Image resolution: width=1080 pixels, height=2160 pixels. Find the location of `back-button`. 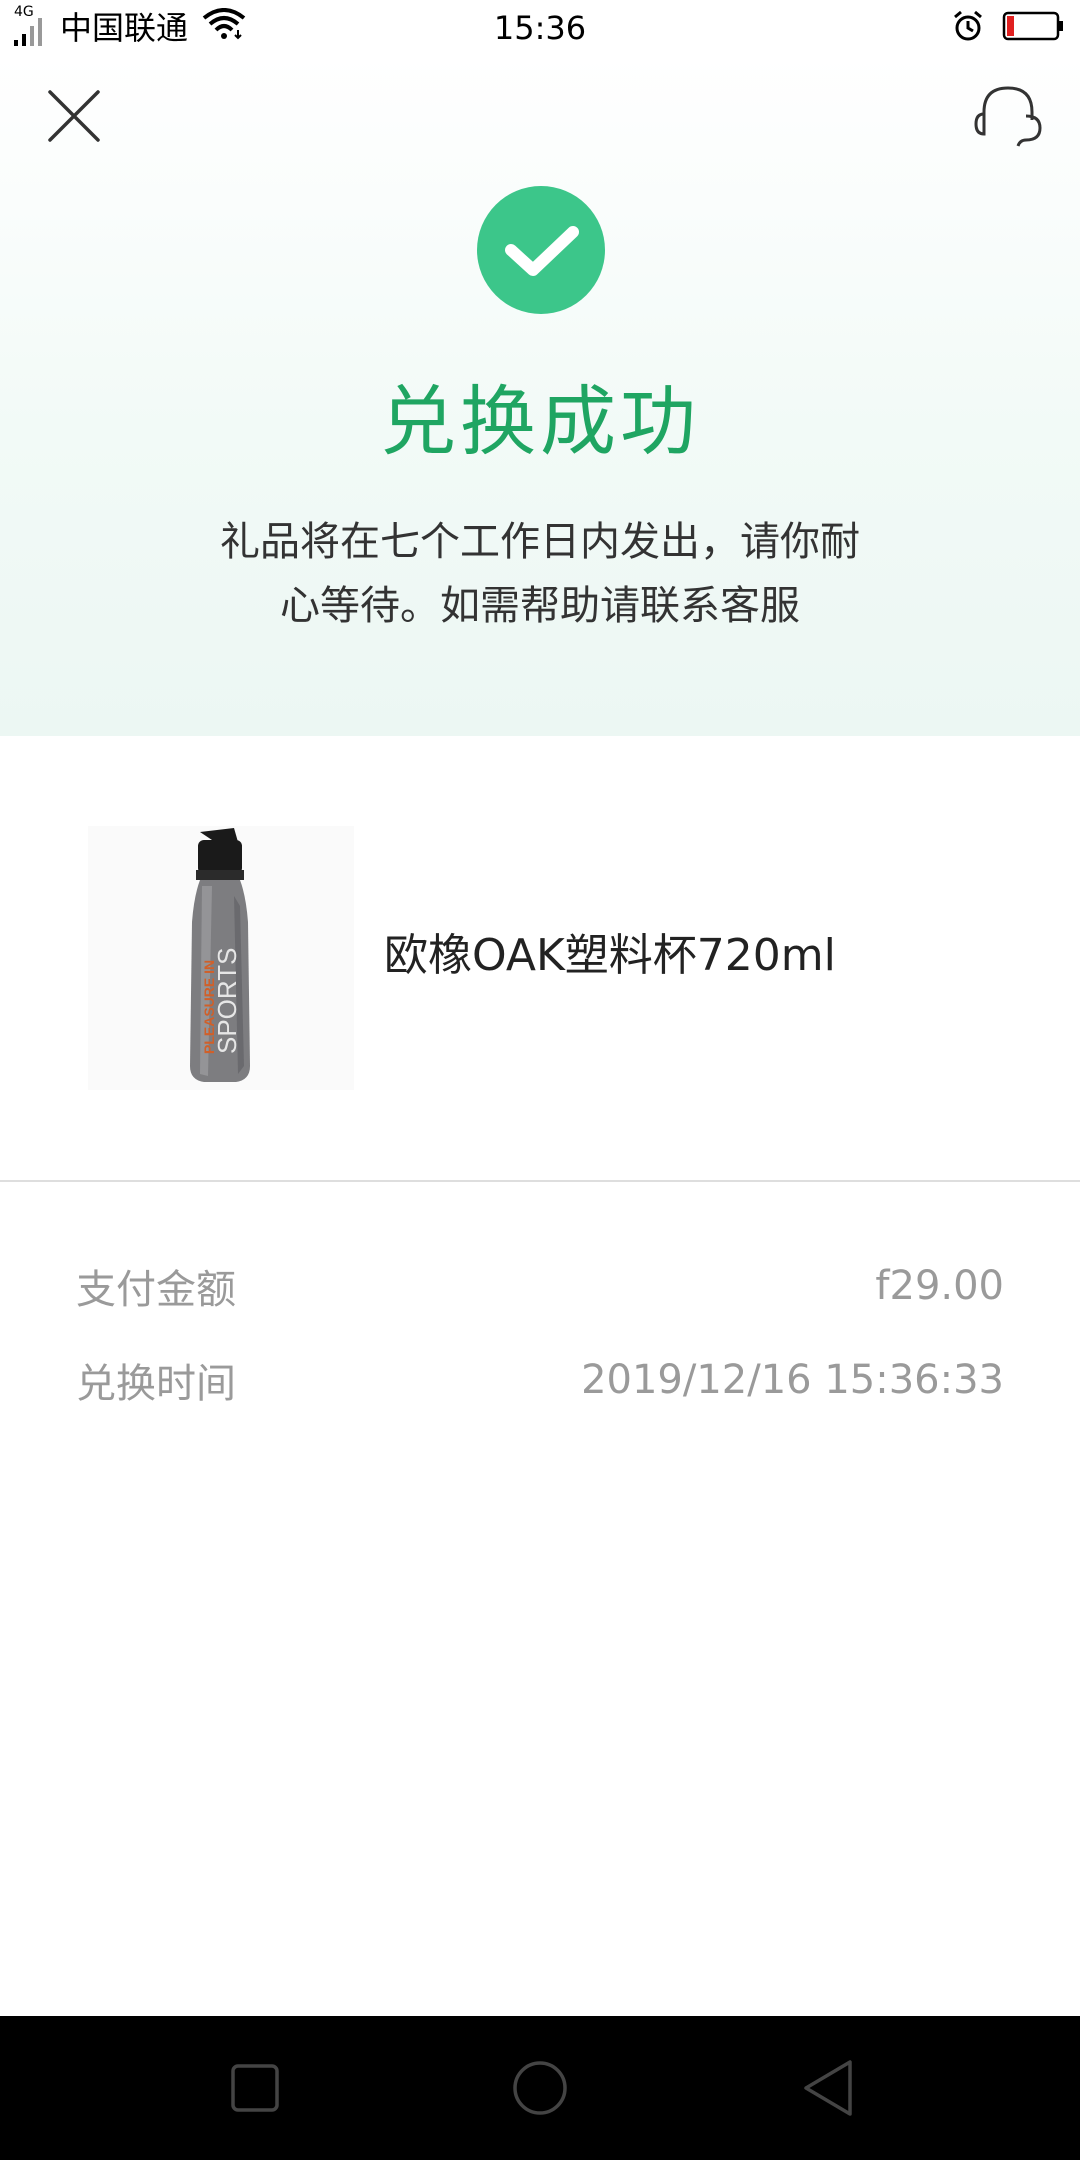

back-button is located at coordinates (830, 2088).